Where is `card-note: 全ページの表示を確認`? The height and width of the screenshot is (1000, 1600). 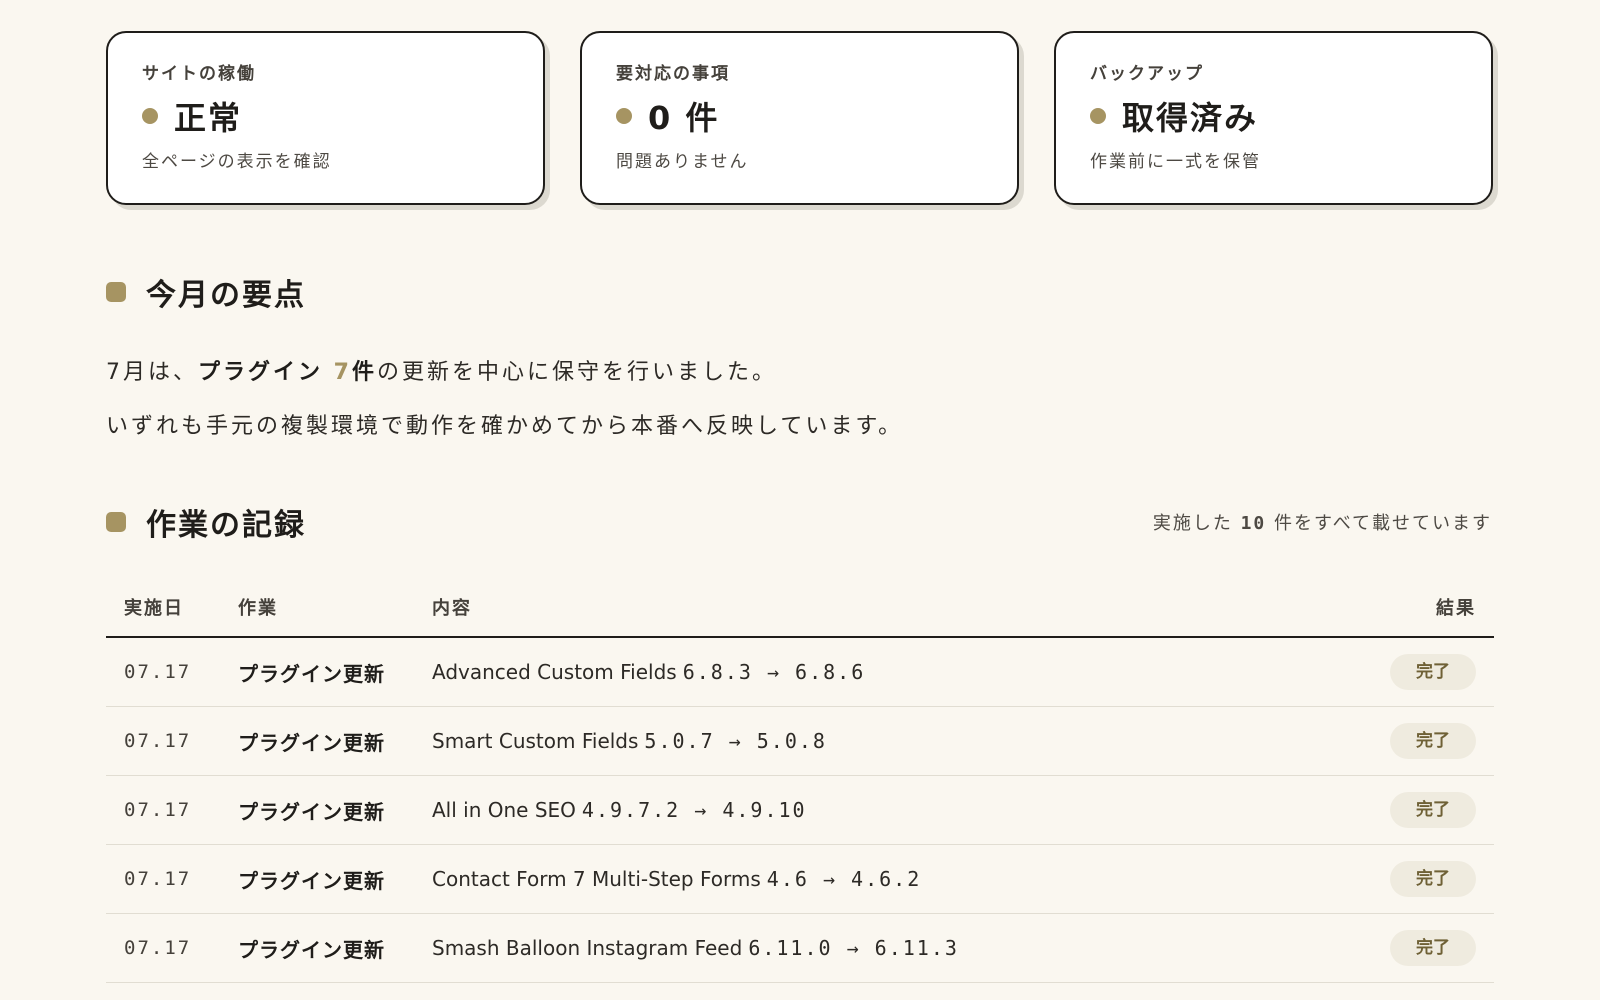 card-note: 全ページの表示を確認 is located at coordinates (237, 162).